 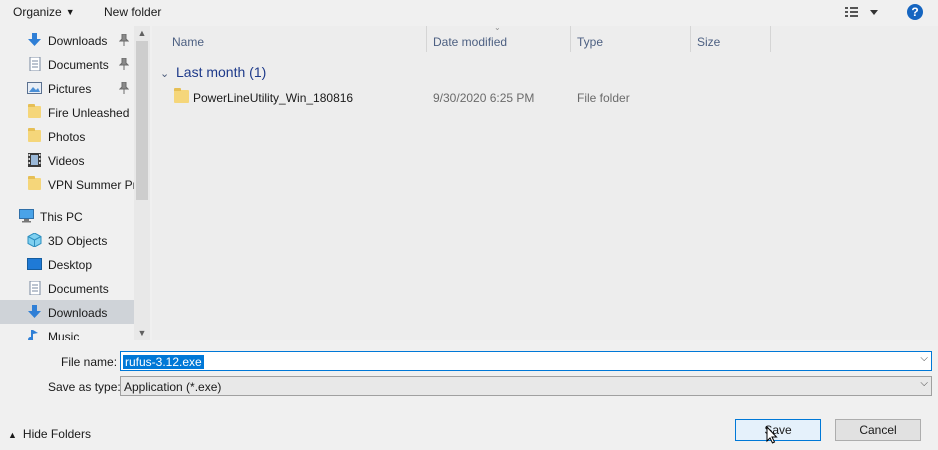 What do you see at coordinates (12, 435) in the screenshot?
I see `chevron-up-icon: ▲` at bounding box center [12, 435].